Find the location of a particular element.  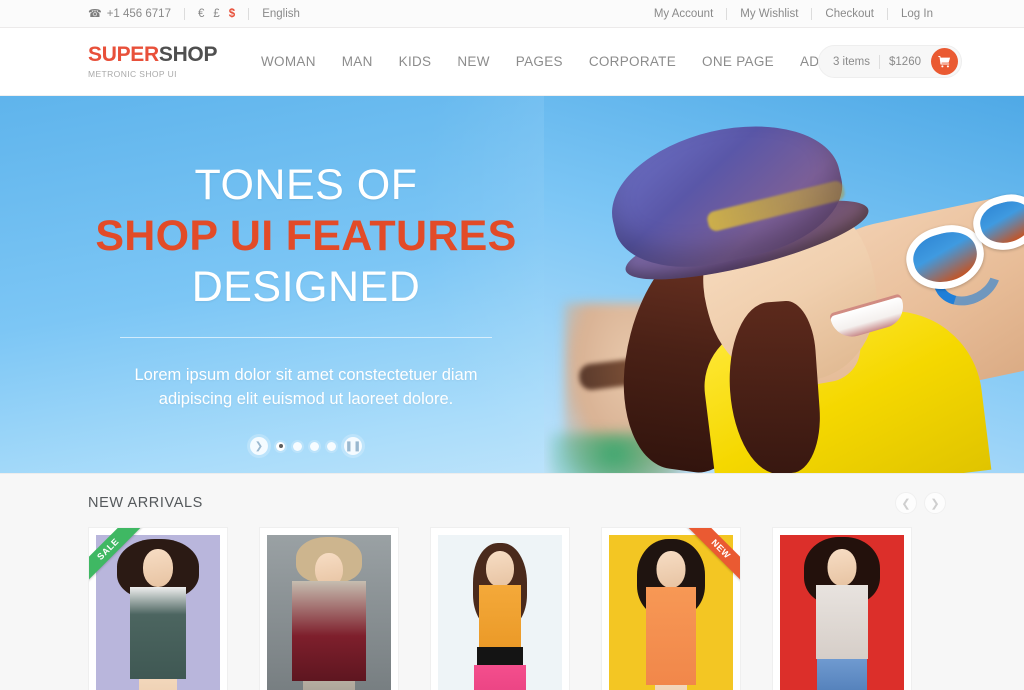

currency-eur: € is located at coordinates (201, 14).